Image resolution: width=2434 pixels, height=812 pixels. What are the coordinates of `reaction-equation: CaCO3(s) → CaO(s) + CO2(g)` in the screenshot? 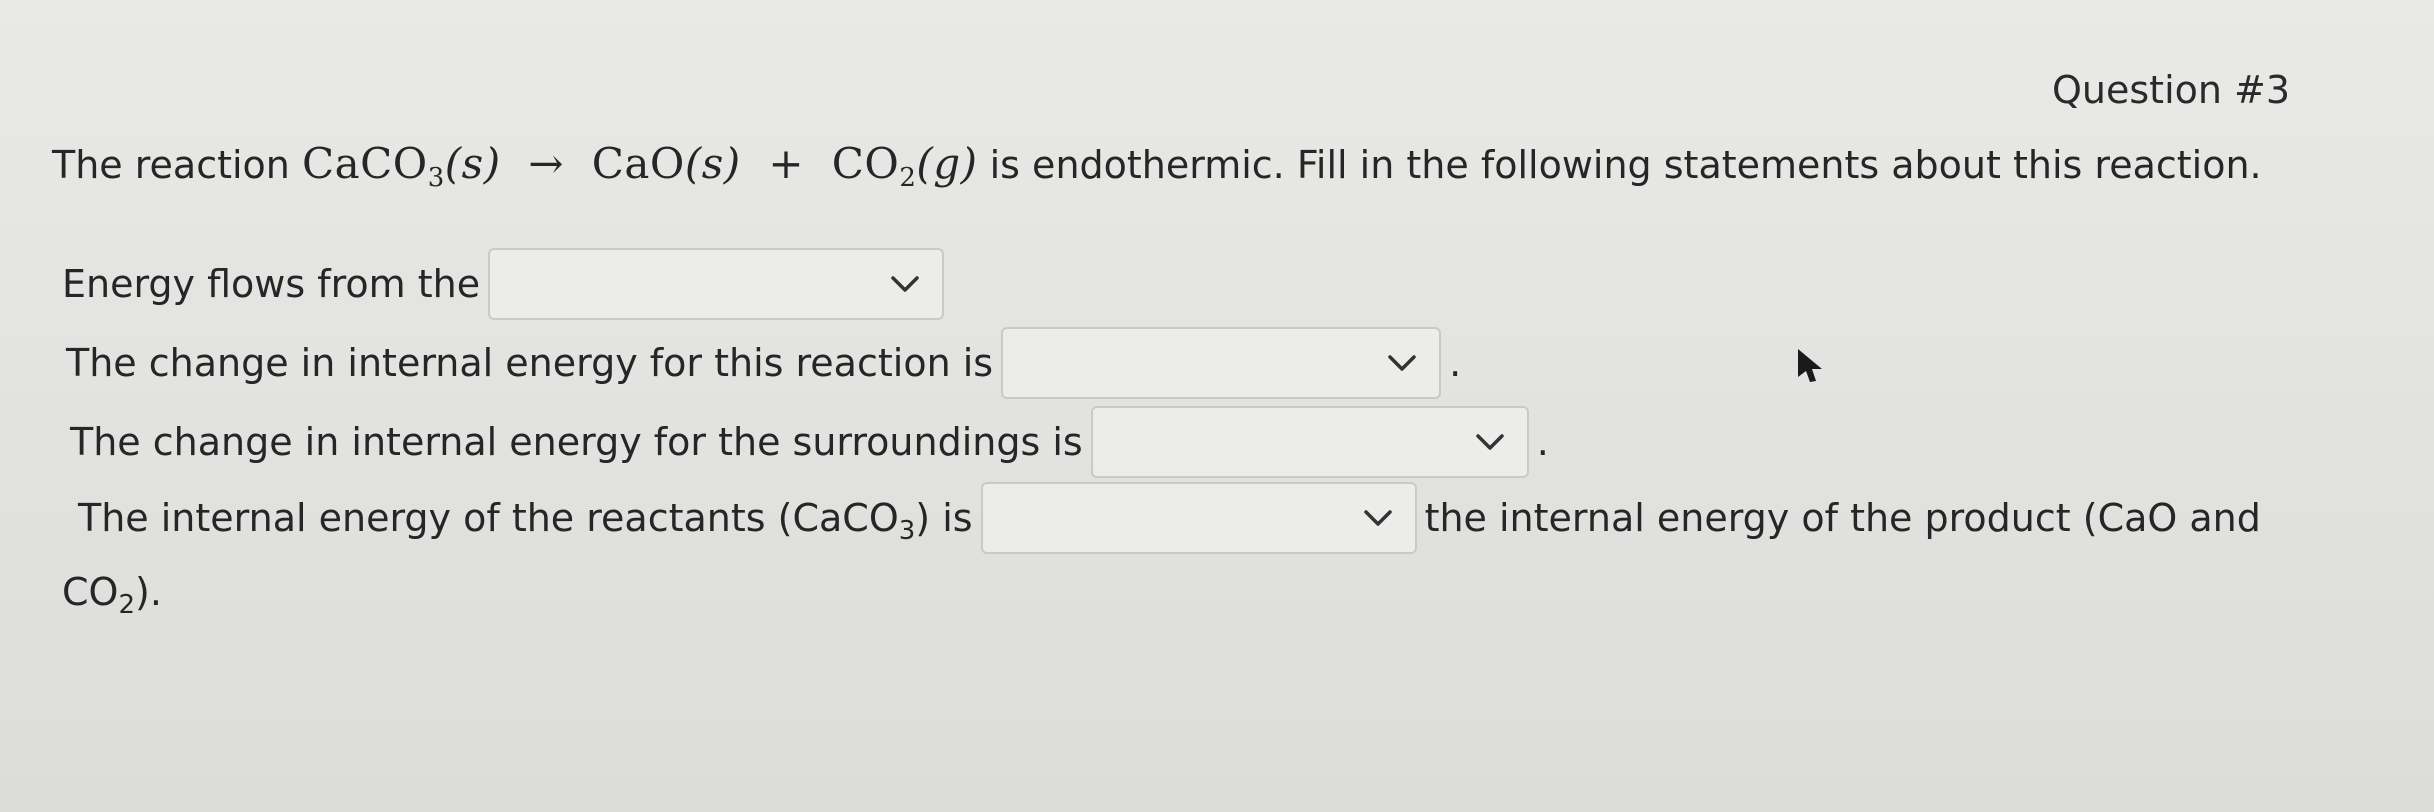 It's located at (639, 165).